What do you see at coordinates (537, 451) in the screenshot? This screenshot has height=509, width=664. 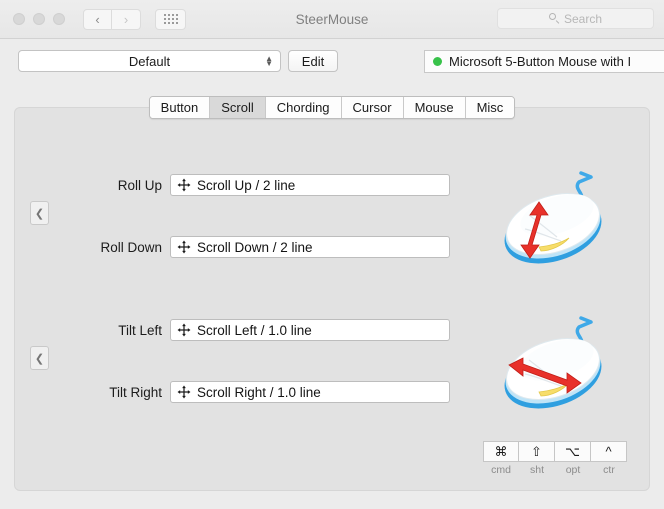 I see `shift-symbol-icon: ⇧` at bounding box center [537, 451].